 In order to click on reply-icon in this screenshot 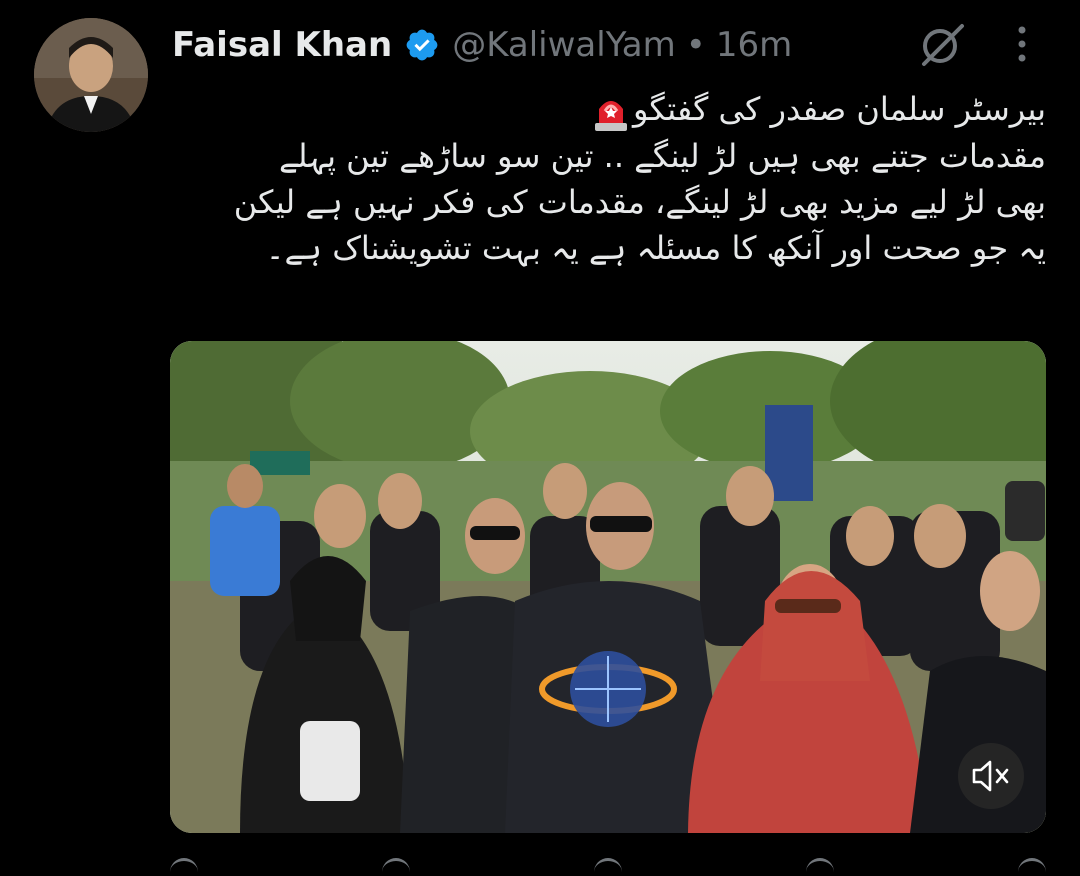, I will do `click(184, 867)`.